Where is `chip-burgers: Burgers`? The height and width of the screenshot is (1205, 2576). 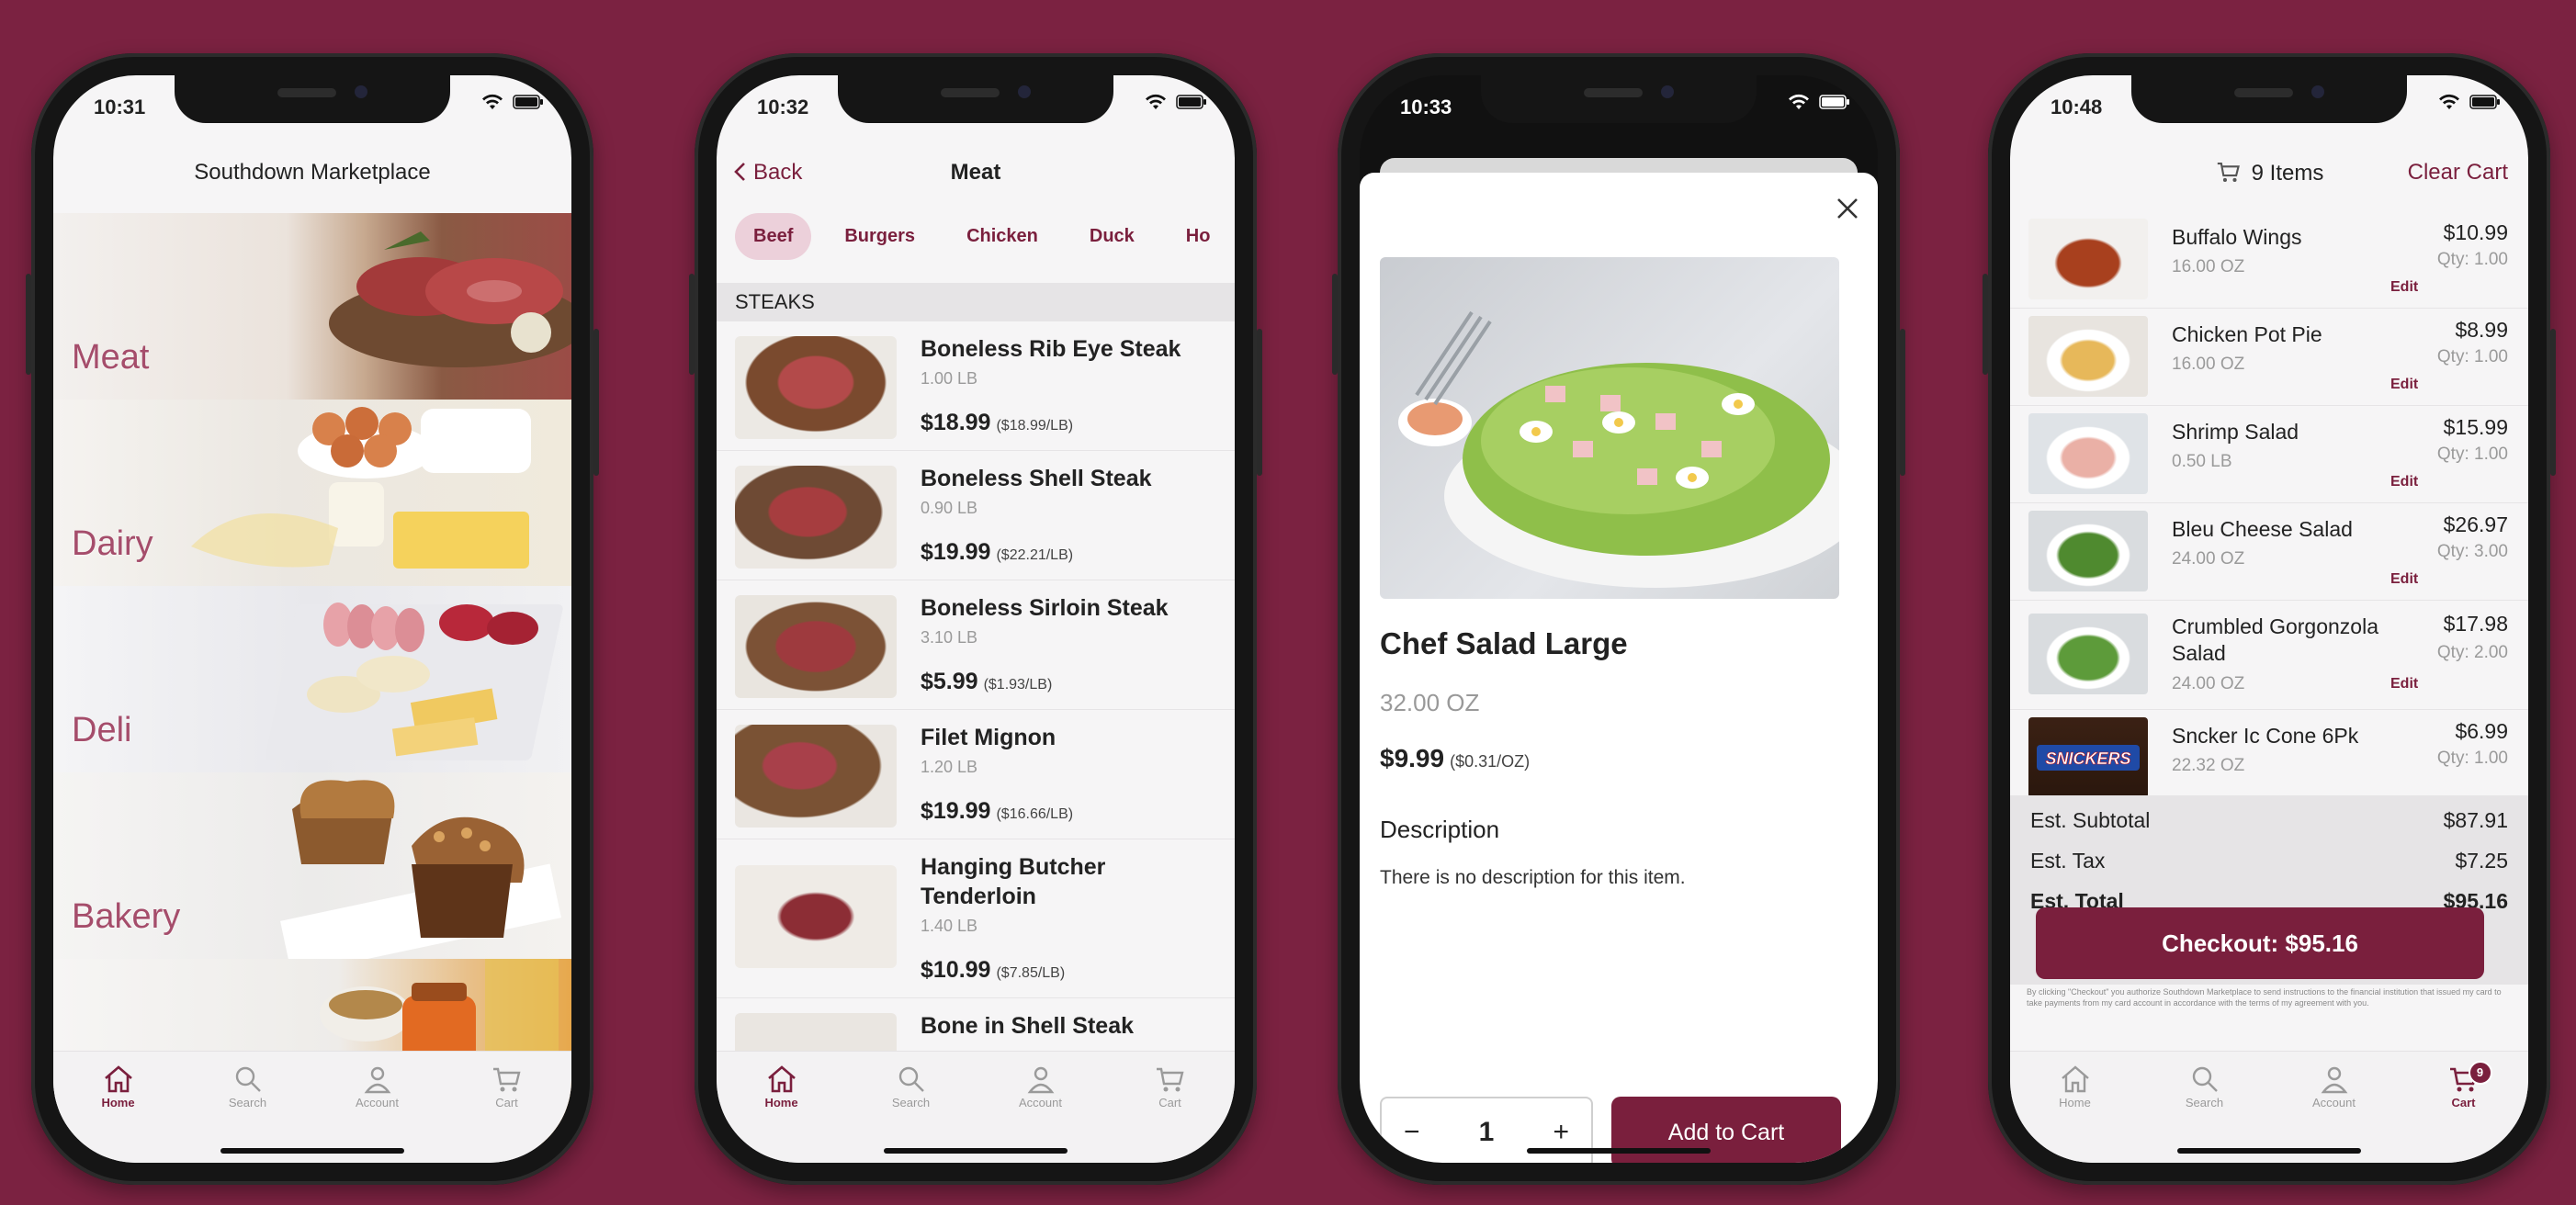 chip-burgers: Burgers is located at coordinates (879, 236).